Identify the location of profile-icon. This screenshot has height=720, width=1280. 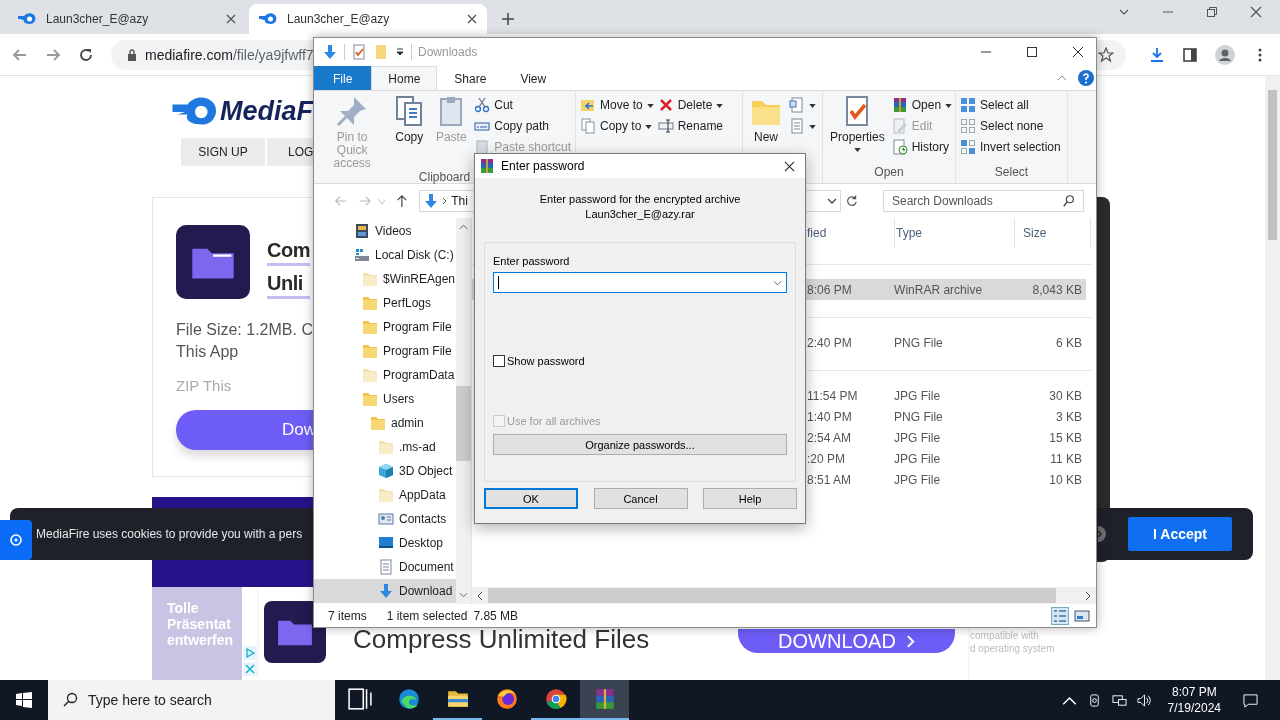
(1225, 54).